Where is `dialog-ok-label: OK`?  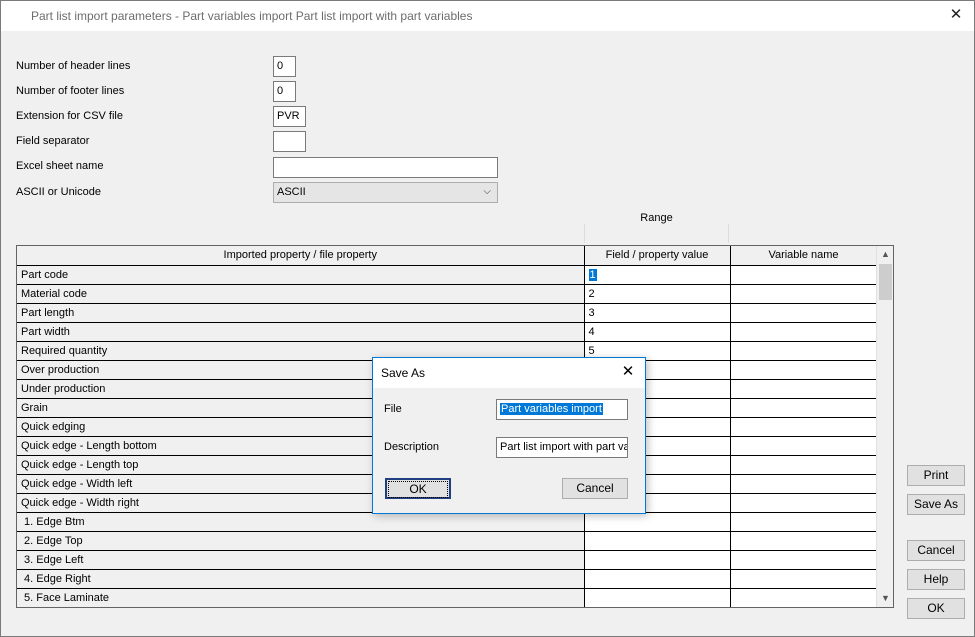 dialog-ok-label: OK is located at coordinates (418, 489).